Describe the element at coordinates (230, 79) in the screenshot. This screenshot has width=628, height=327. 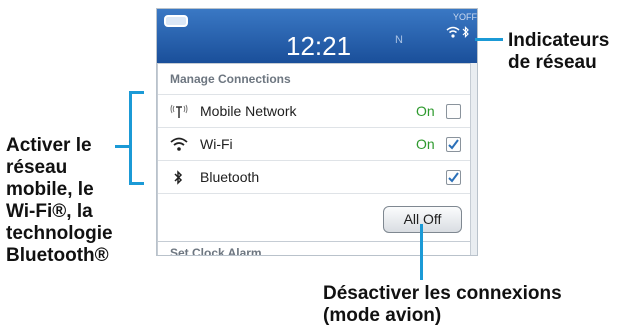
I see `panel-title: Manage Connections` at that location.